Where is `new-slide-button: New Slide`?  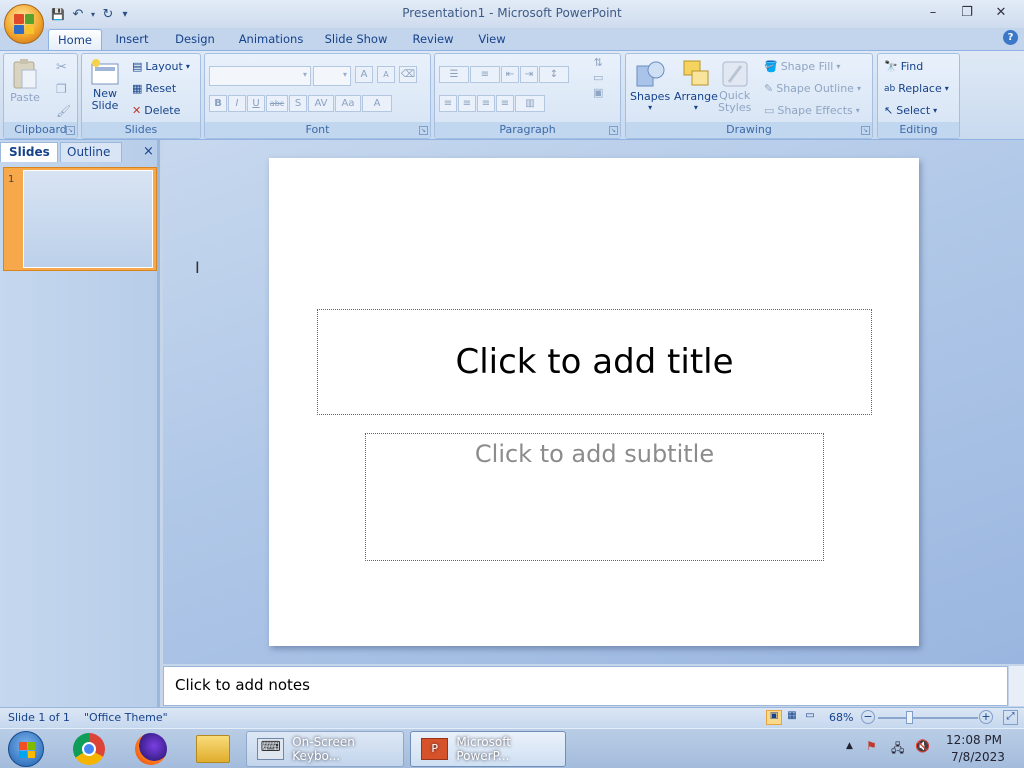
new-slide-button: New Slide is located at coordinates (105, 85).